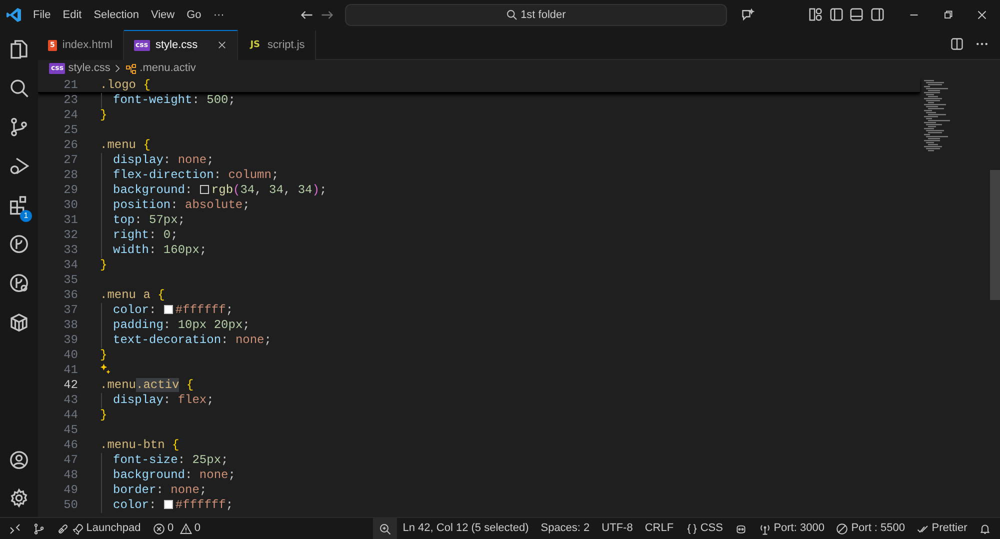 The width and height of the screenshot is (1000, 539). Describe the element at coordinates (70, 505) in the screenshot. I see `line-number: 50` at that location.